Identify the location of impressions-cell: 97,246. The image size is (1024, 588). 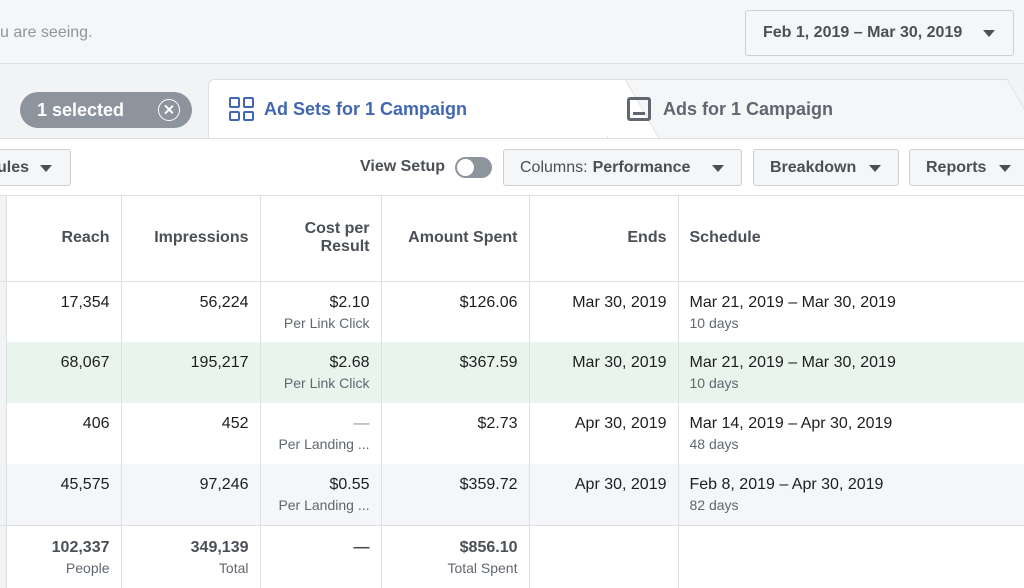
(190, 494).